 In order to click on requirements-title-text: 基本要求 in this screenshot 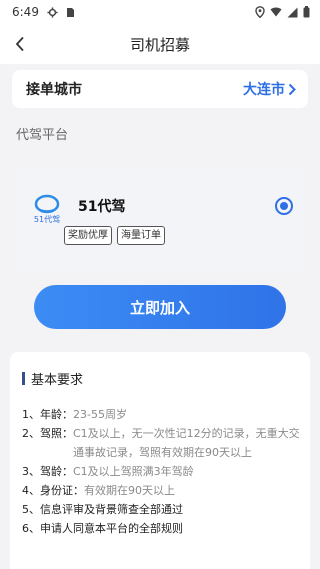, I will do `click(57, 380)`.